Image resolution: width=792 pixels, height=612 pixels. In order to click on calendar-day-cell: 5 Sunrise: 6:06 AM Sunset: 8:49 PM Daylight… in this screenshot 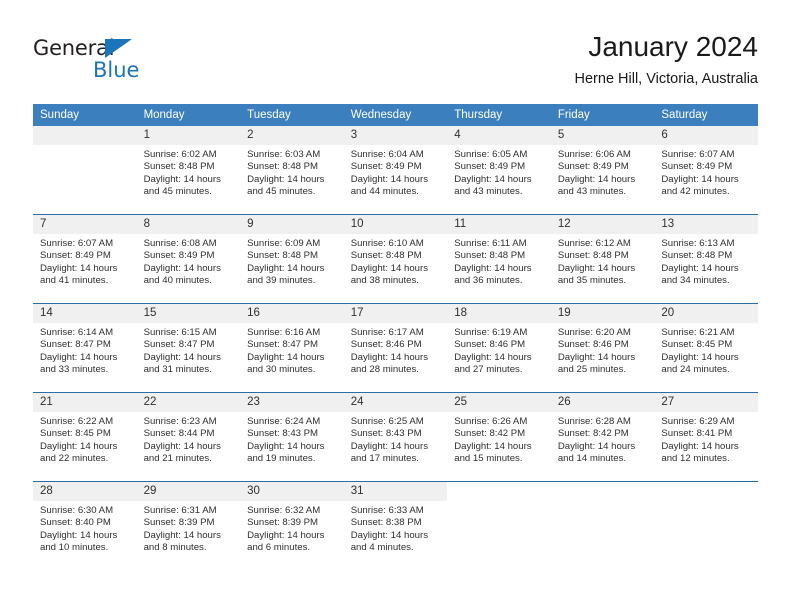, I will do `click(602, 170)`.